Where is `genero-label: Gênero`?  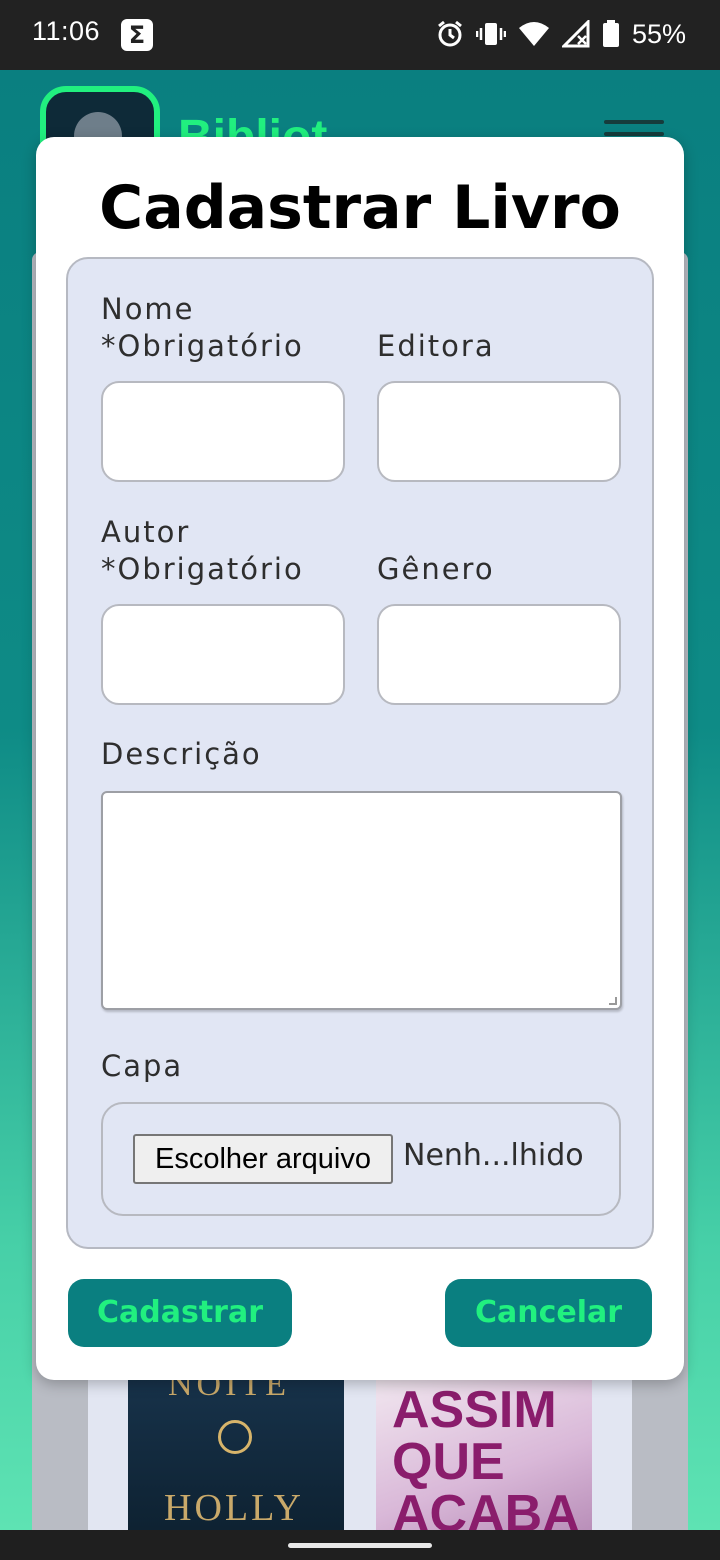
genero-label: Gênero is located at coordinates (436, 569).